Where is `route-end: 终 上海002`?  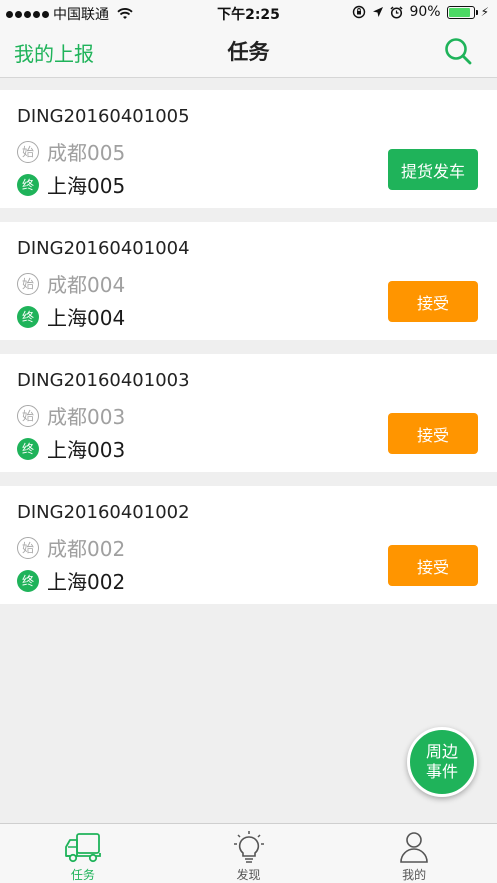
route-end: 终 上海002 is located at coordinates (71, 580).